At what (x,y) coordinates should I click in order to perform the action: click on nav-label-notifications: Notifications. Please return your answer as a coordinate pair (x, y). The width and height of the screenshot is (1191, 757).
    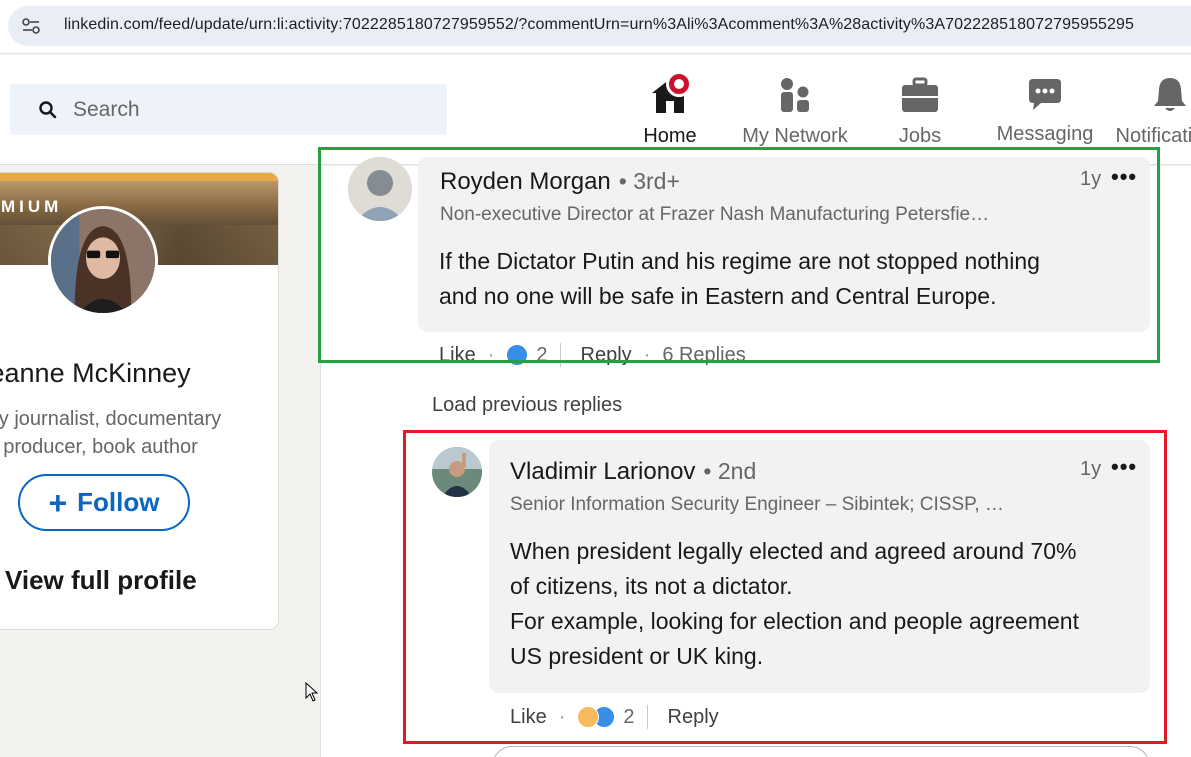
    Looking at the image, I should click on (1153, 136).